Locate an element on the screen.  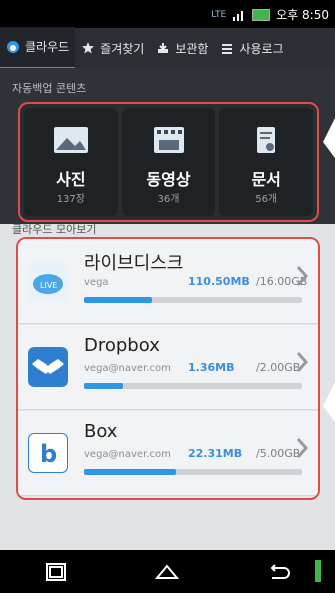
svg-text: b is located at coordinates (48, 454).